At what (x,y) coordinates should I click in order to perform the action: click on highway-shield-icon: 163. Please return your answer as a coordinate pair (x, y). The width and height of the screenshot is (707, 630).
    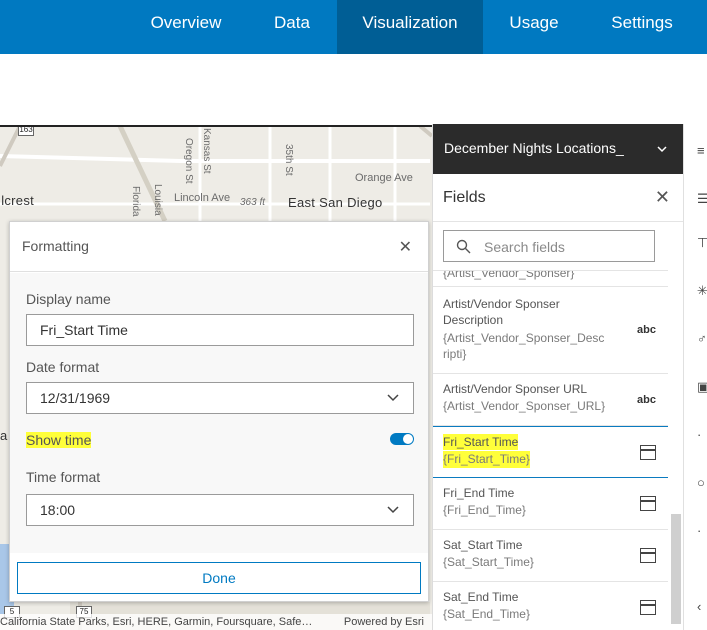
    Looking at the image, I should click on (26, 131).